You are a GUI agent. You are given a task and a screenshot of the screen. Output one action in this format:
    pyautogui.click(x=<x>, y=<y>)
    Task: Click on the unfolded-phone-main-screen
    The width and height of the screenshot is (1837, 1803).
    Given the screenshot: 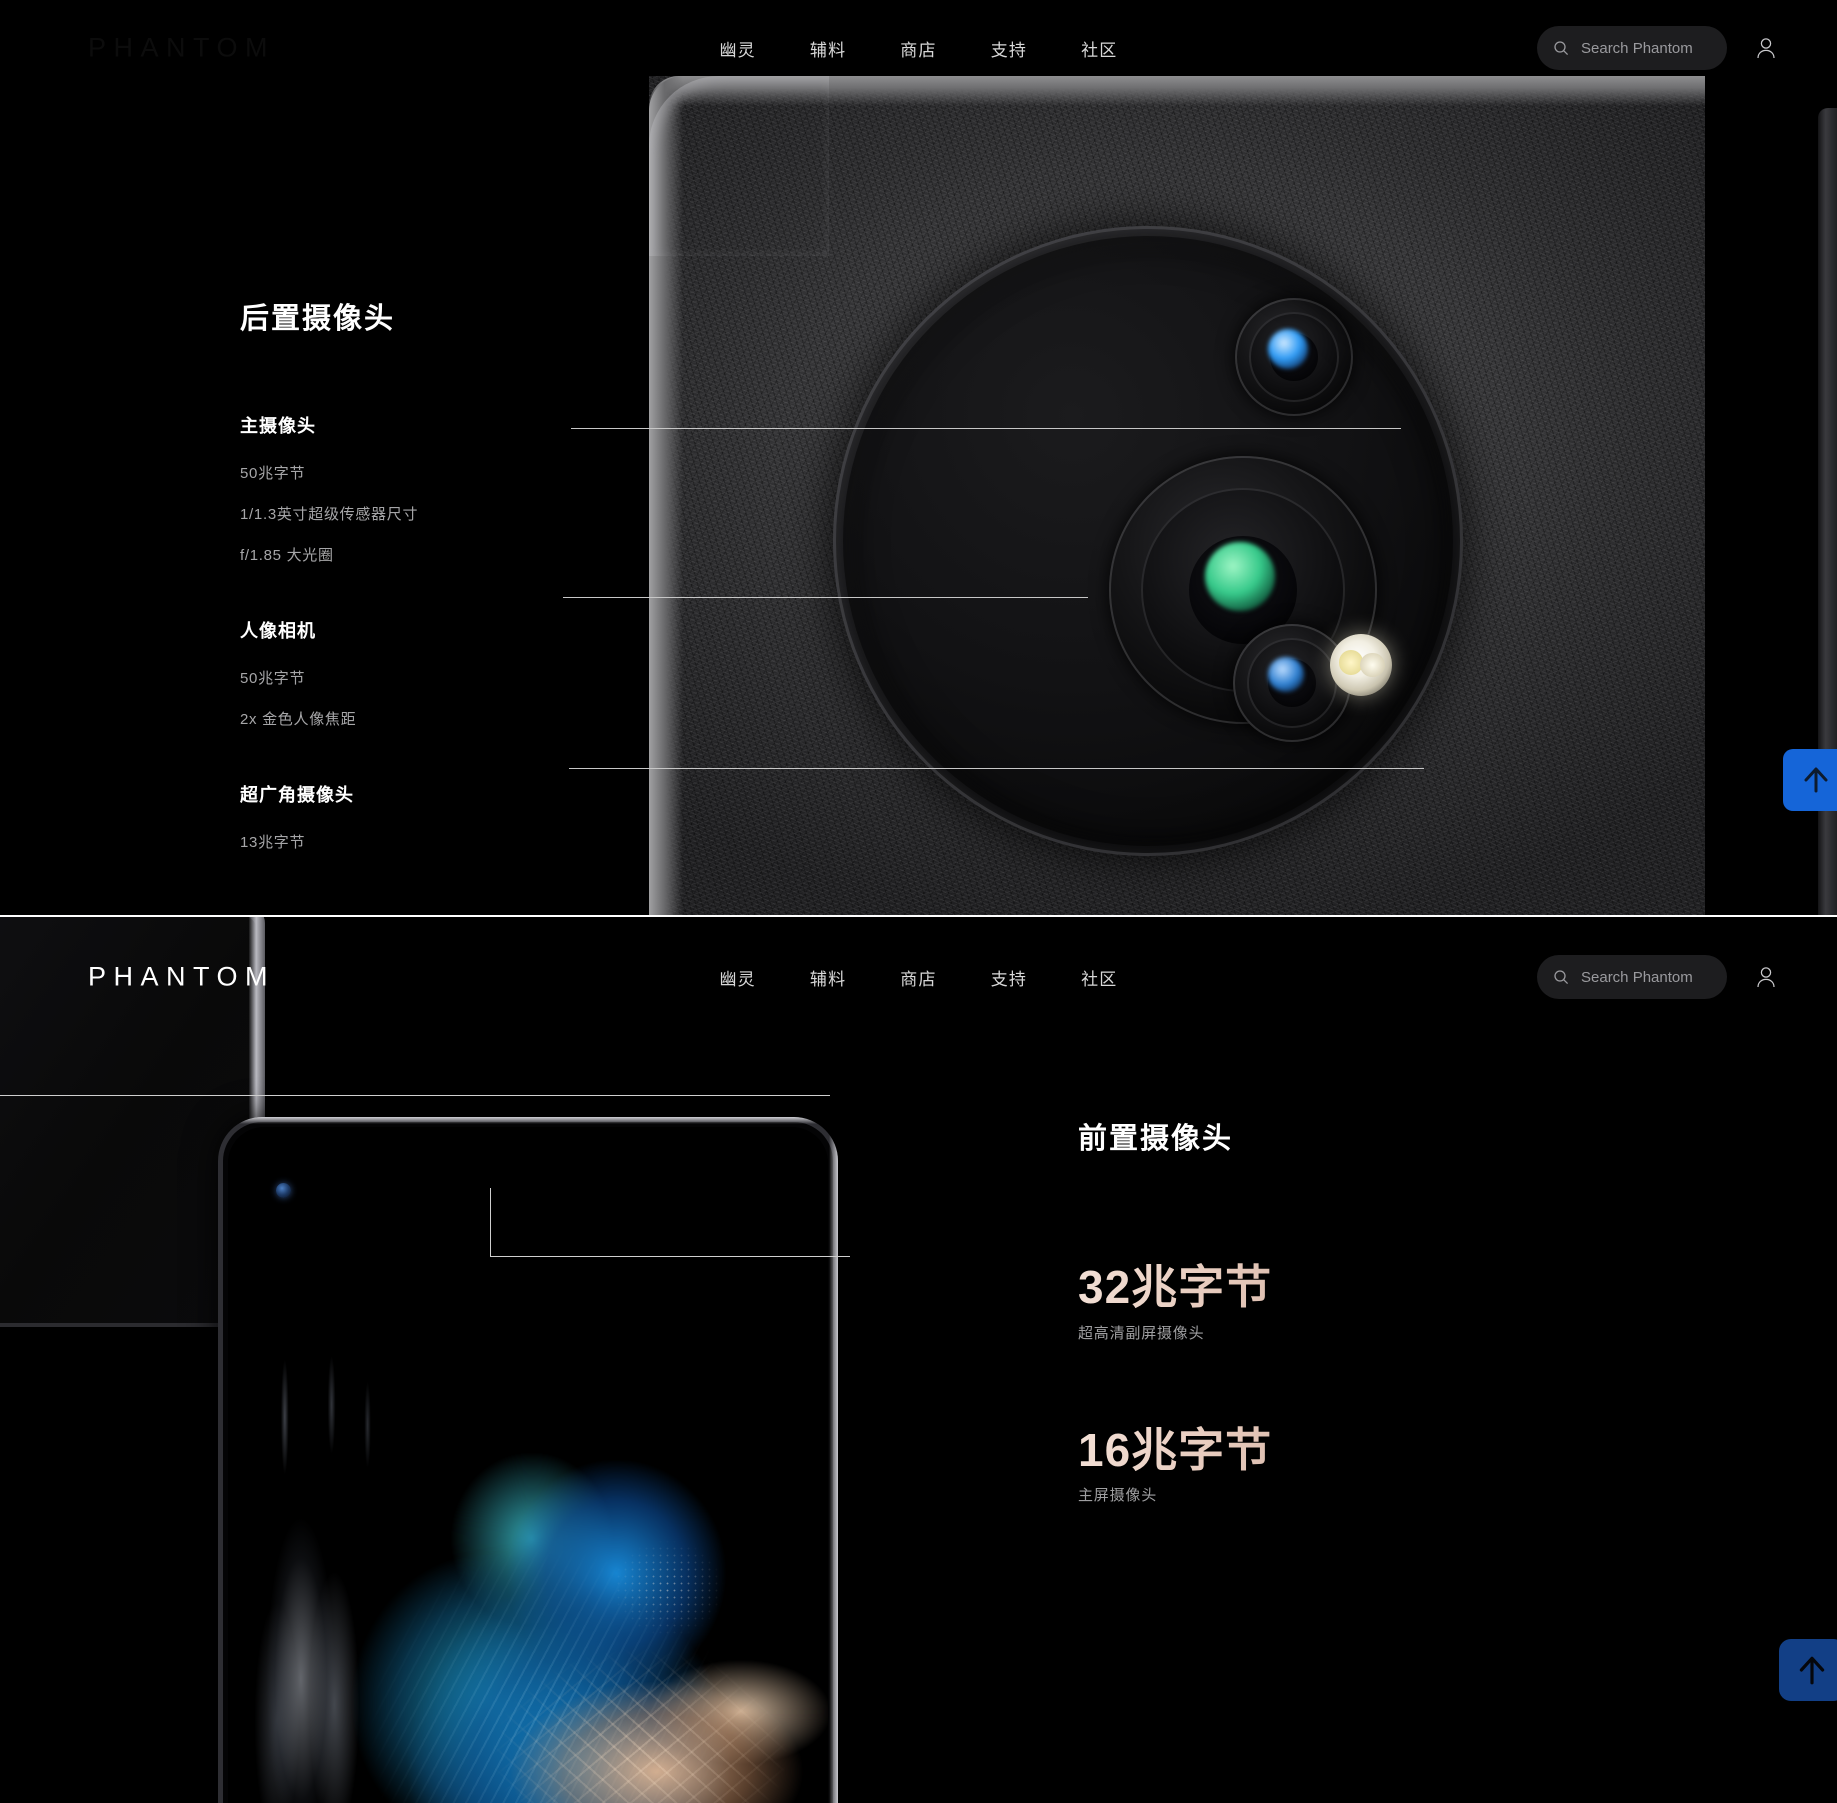 What is the action you would take?
    pyautogui.click(x=528, y=1460)
    